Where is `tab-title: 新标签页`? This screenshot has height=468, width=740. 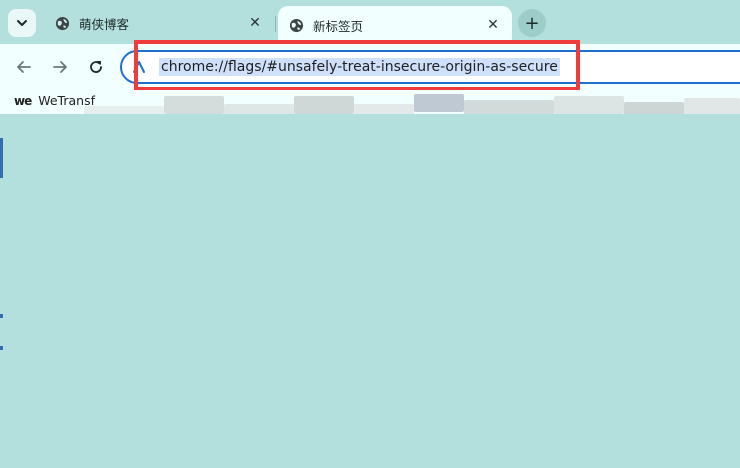 tab-title: 新标签页 is located at coordinates (338, 26).